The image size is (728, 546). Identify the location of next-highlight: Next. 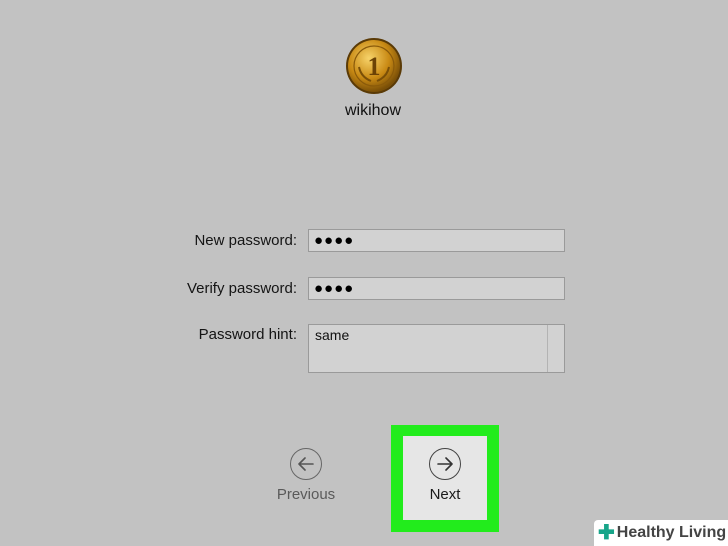
(445, 478).